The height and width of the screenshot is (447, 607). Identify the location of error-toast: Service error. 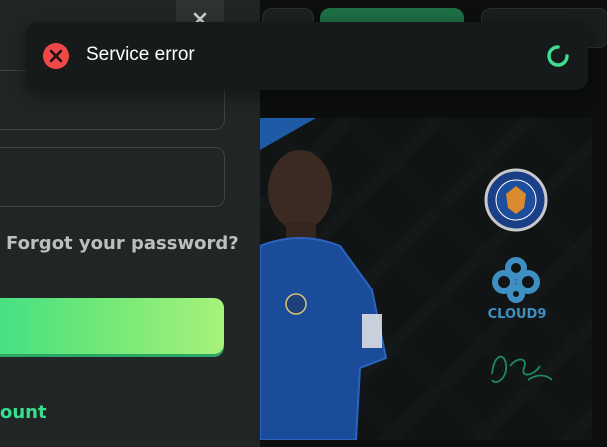
(307, 56).